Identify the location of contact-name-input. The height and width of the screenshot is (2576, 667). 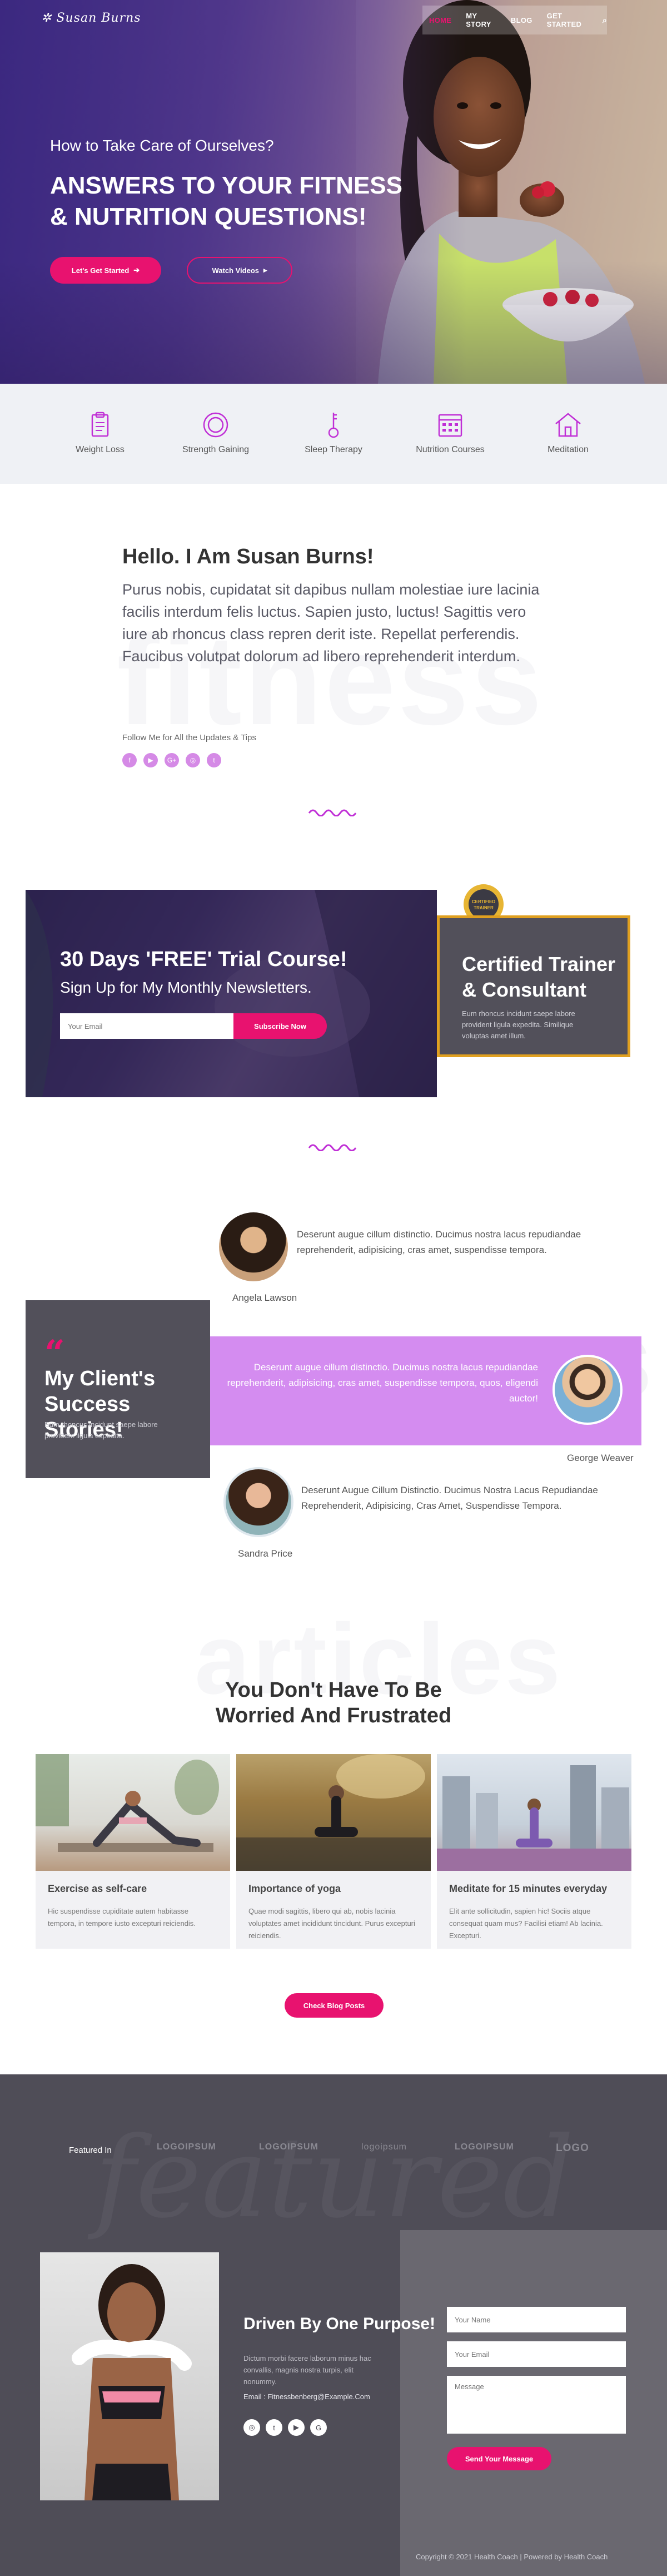
(536, 2319).